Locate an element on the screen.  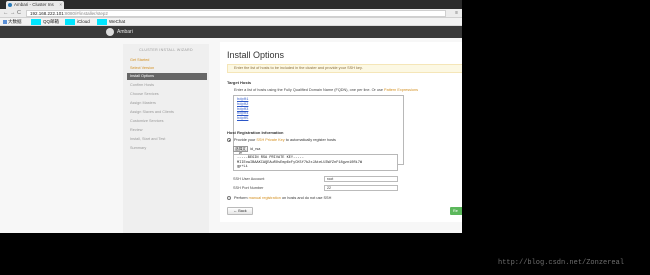
browser-tab: Ambari - Cluster Ins × is located at coordinates (35, 5).